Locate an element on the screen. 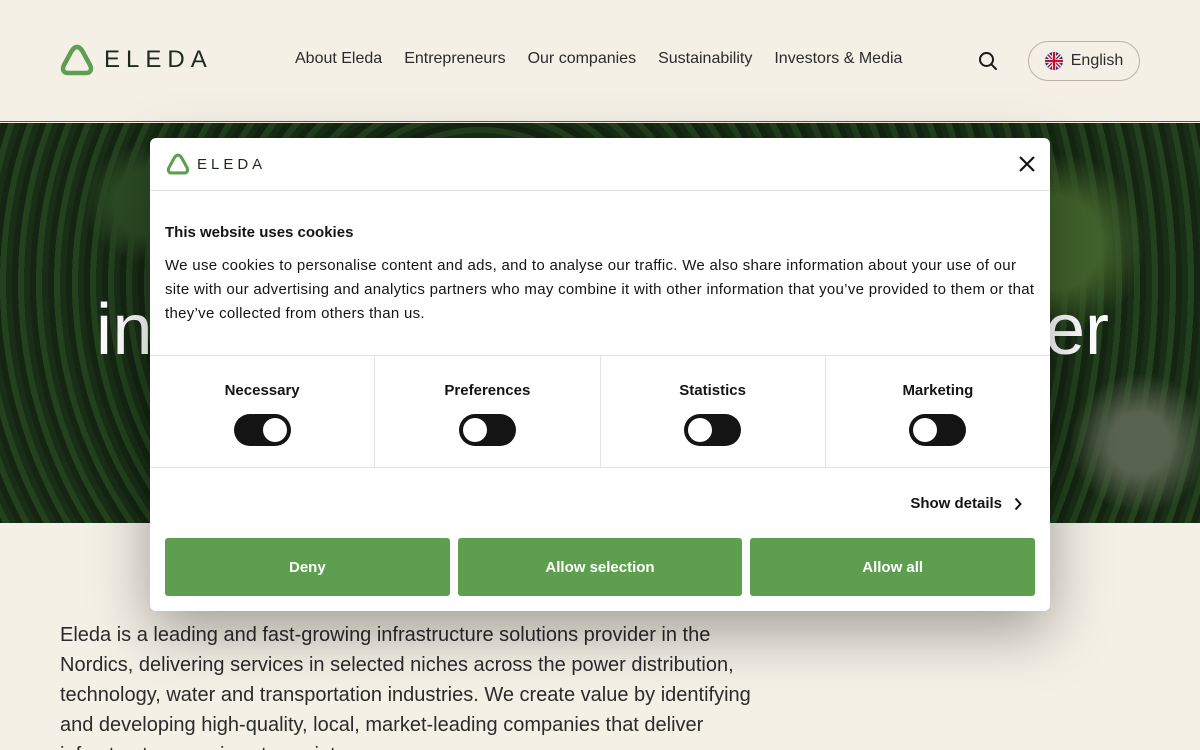  language-label: English is located at coordinates (1097, 60).